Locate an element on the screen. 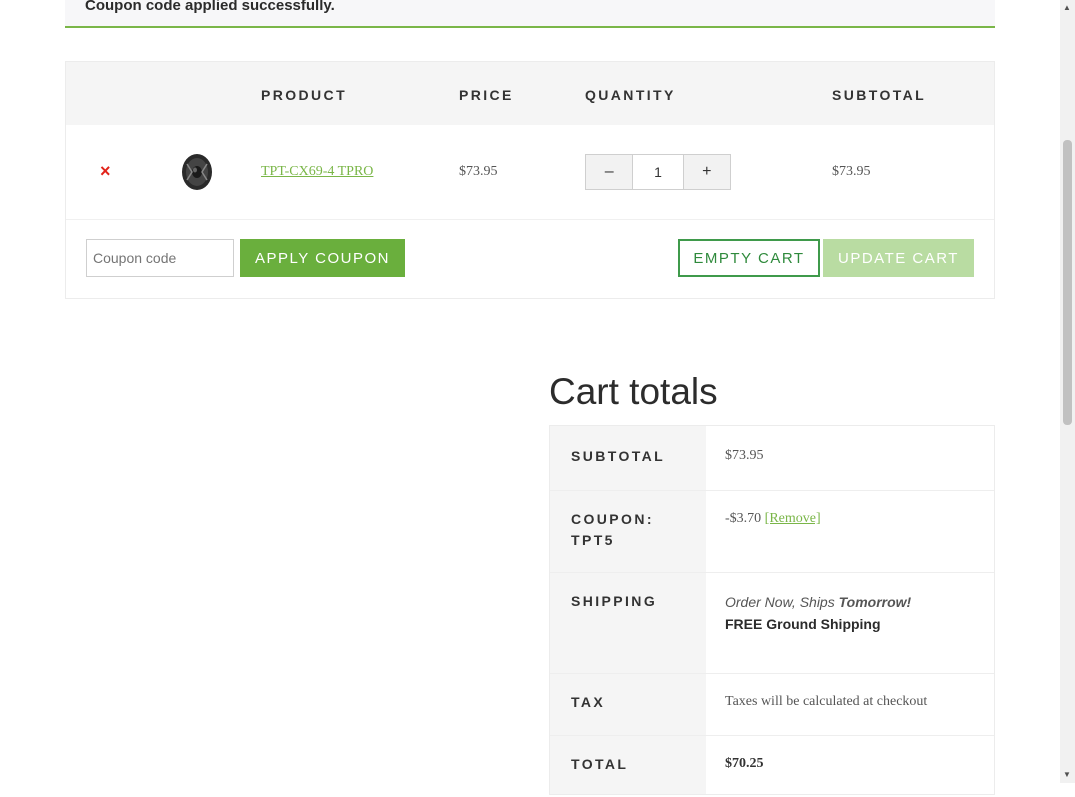 This screenshot has width=1075, height=797. totals-row-subtotal: SUBTOTAL $73.95 is located at coordinates (772, 458).